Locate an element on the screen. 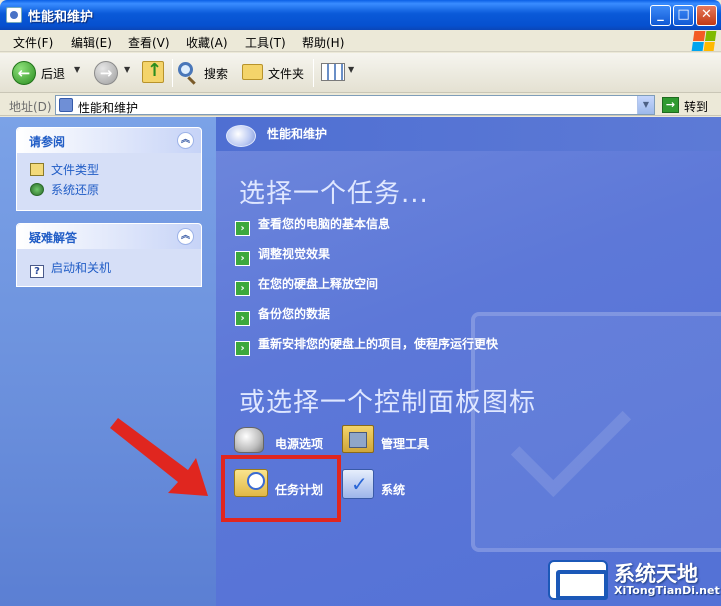 Image resolution: width=721 pixels, height=606 pixels. highlight-box is located at coordinates (281, 488).